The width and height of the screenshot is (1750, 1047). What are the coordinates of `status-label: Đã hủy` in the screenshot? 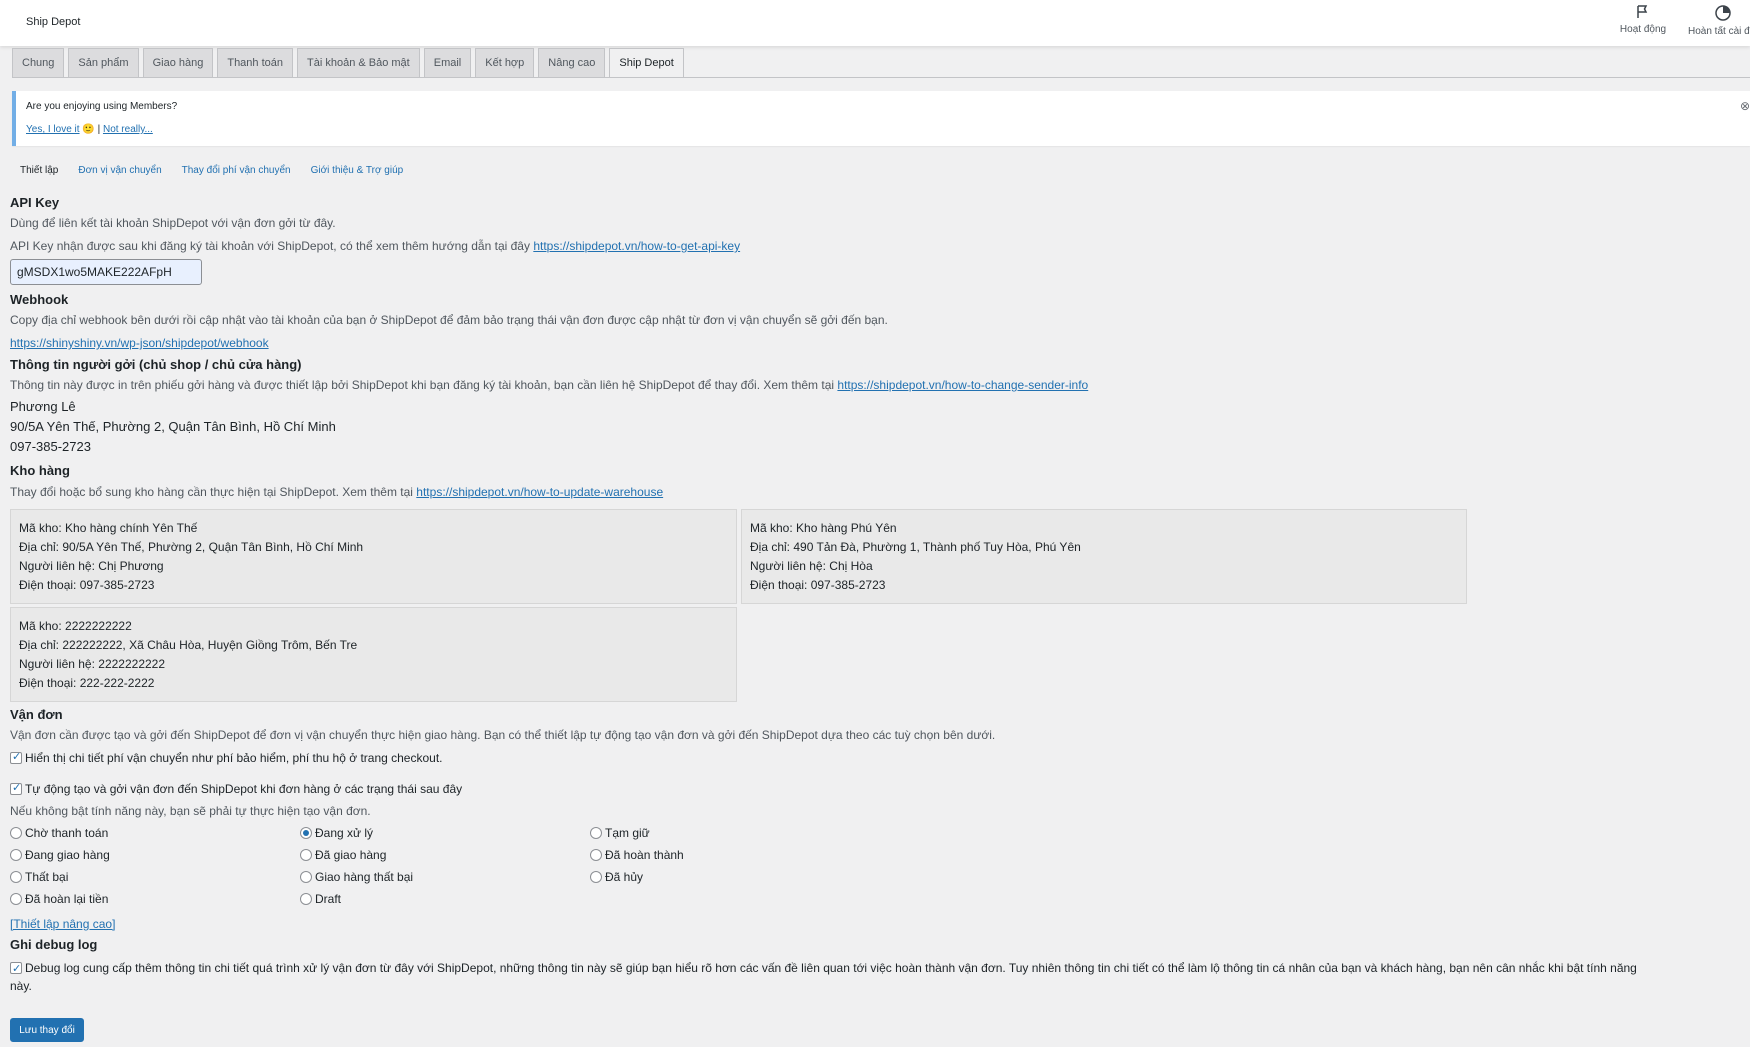 It's located at (624, 877).